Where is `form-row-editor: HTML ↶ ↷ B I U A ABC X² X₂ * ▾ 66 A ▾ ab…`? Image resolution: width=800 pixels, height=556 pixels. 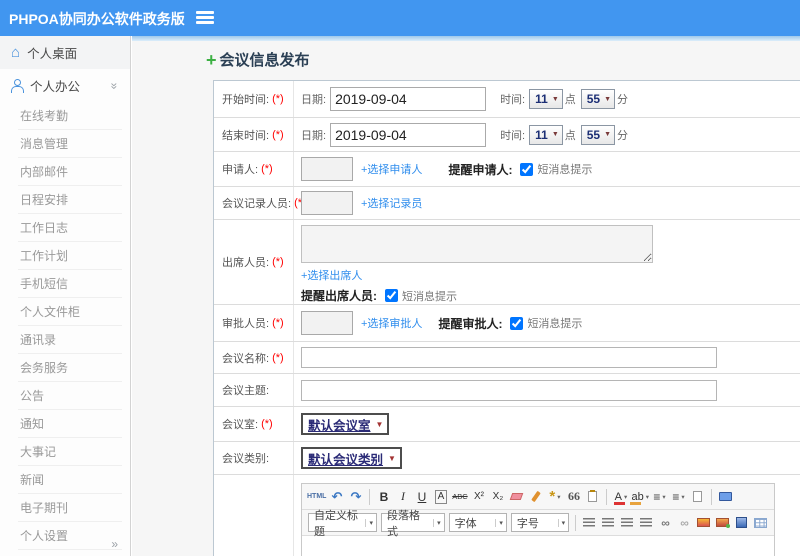 form-row-editor: HTML ↶ ↷ B I U A ABC X² X₂ * ▾ 66 A ▾ ab… is located at coordinates (507, 515).